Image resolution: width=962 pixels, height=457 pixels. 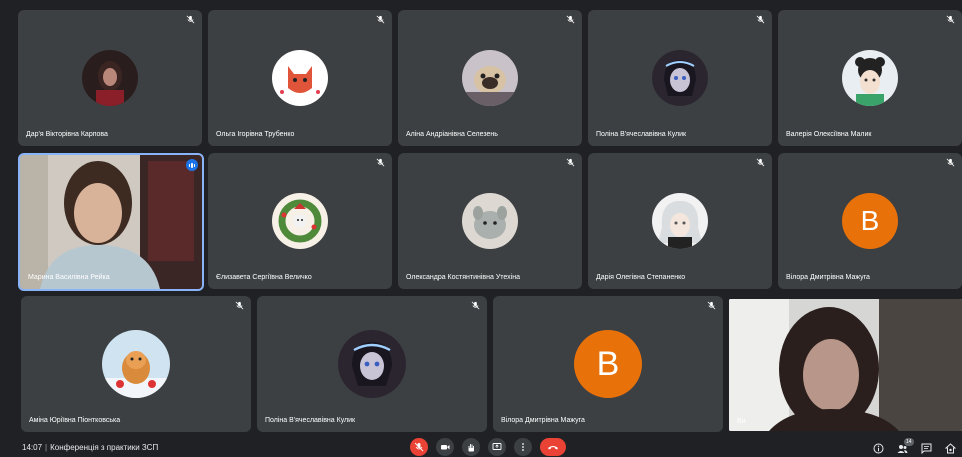 I want to click on info-icon, so click(x=878, y=448).